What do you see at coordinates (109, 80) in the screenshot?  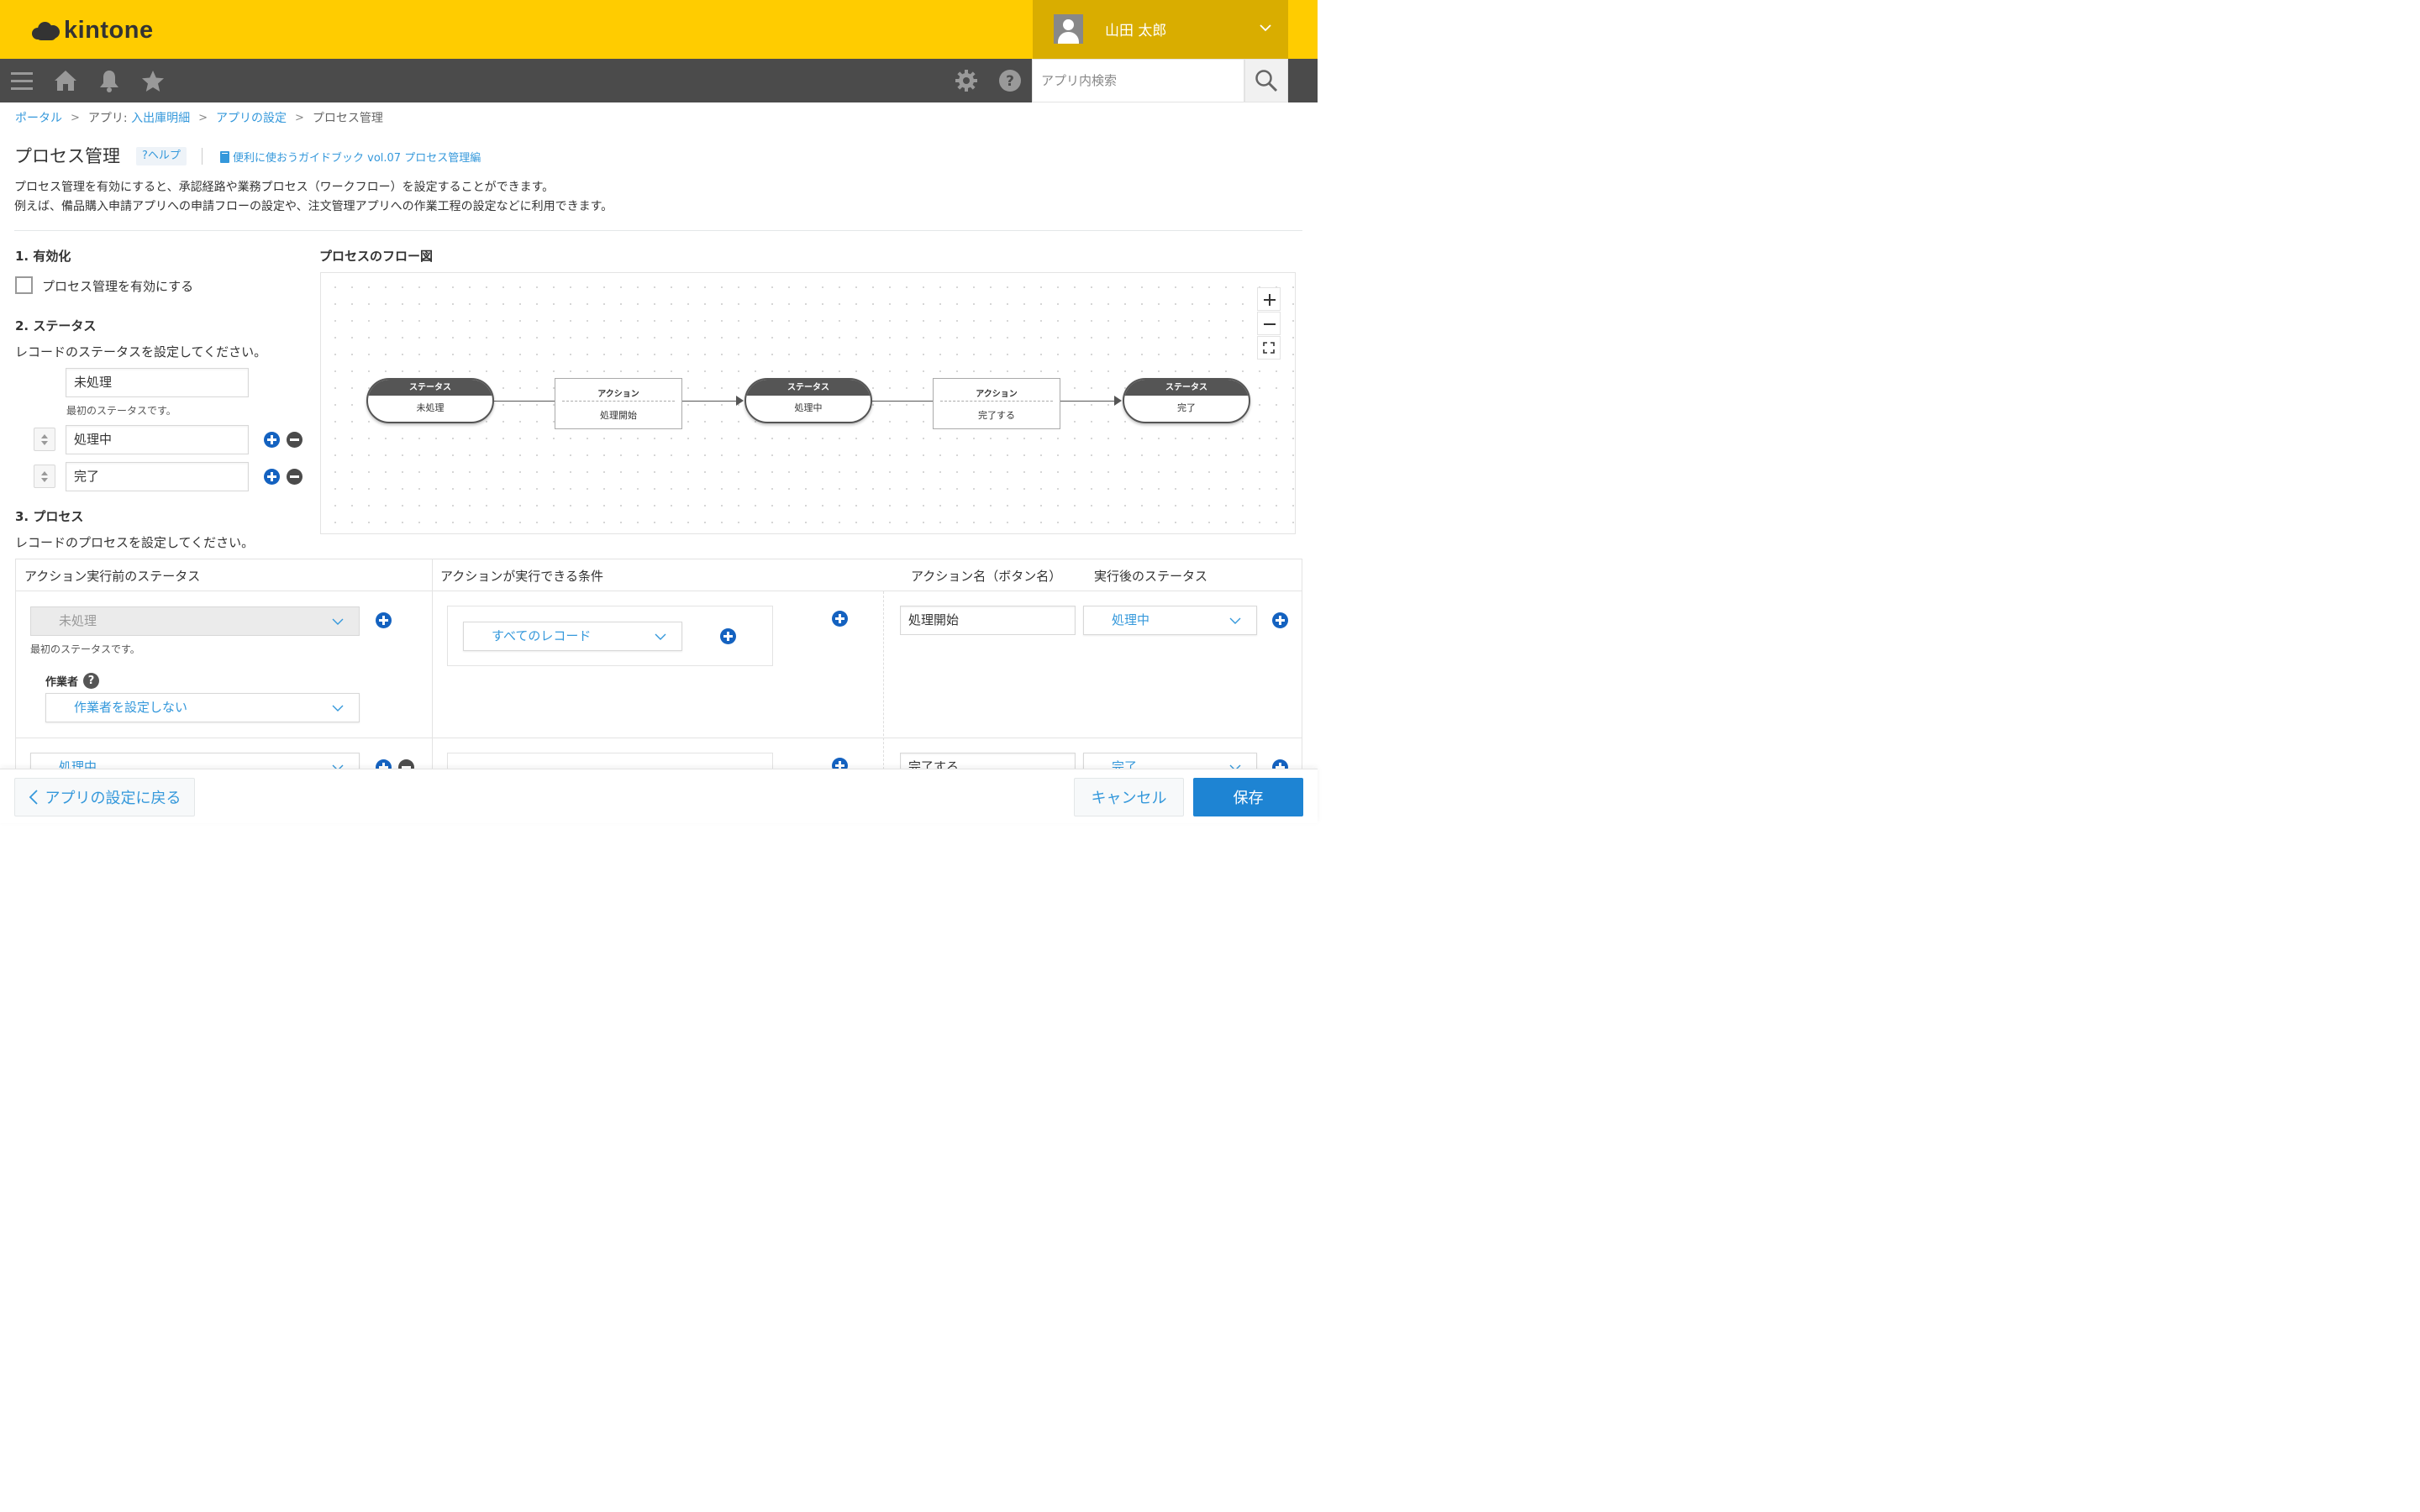 I see `bell-icon` at bounding box center [109, 80].